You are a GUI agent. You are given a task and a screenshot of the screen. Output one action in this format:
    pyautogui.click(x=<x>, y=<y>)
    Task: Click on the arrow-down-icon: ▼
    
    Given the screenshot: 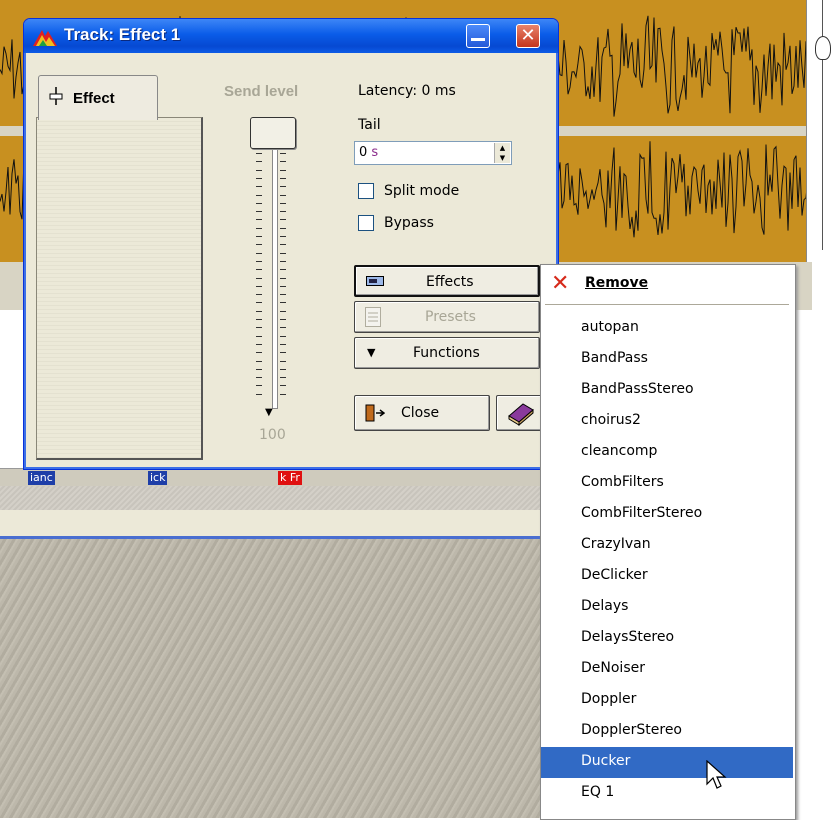 What is the action you would take?
    pyautogui.click(x=269, y=412)
    